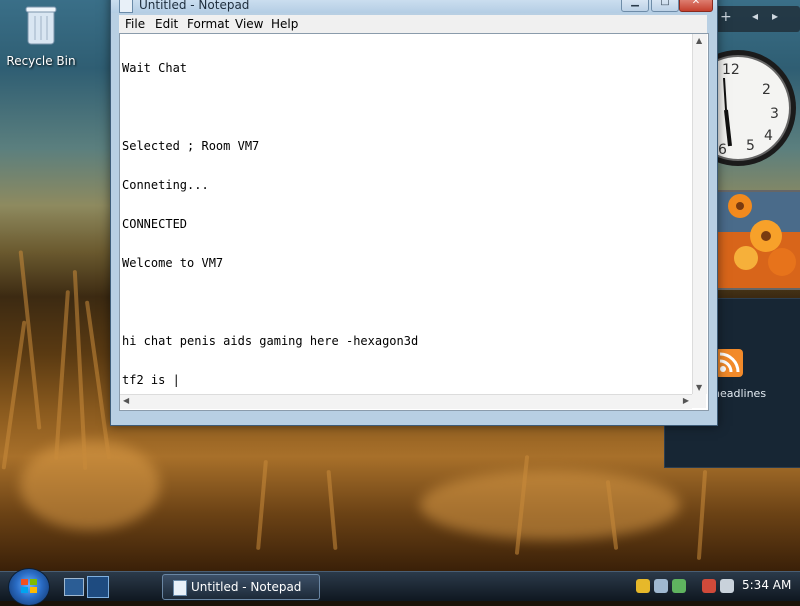 The width and height of the screenshot is (800, 606). What do you see at coordinates (709, 586) in the screenshot?
I see `network-warning-icon` at bounding box center [709, 586].